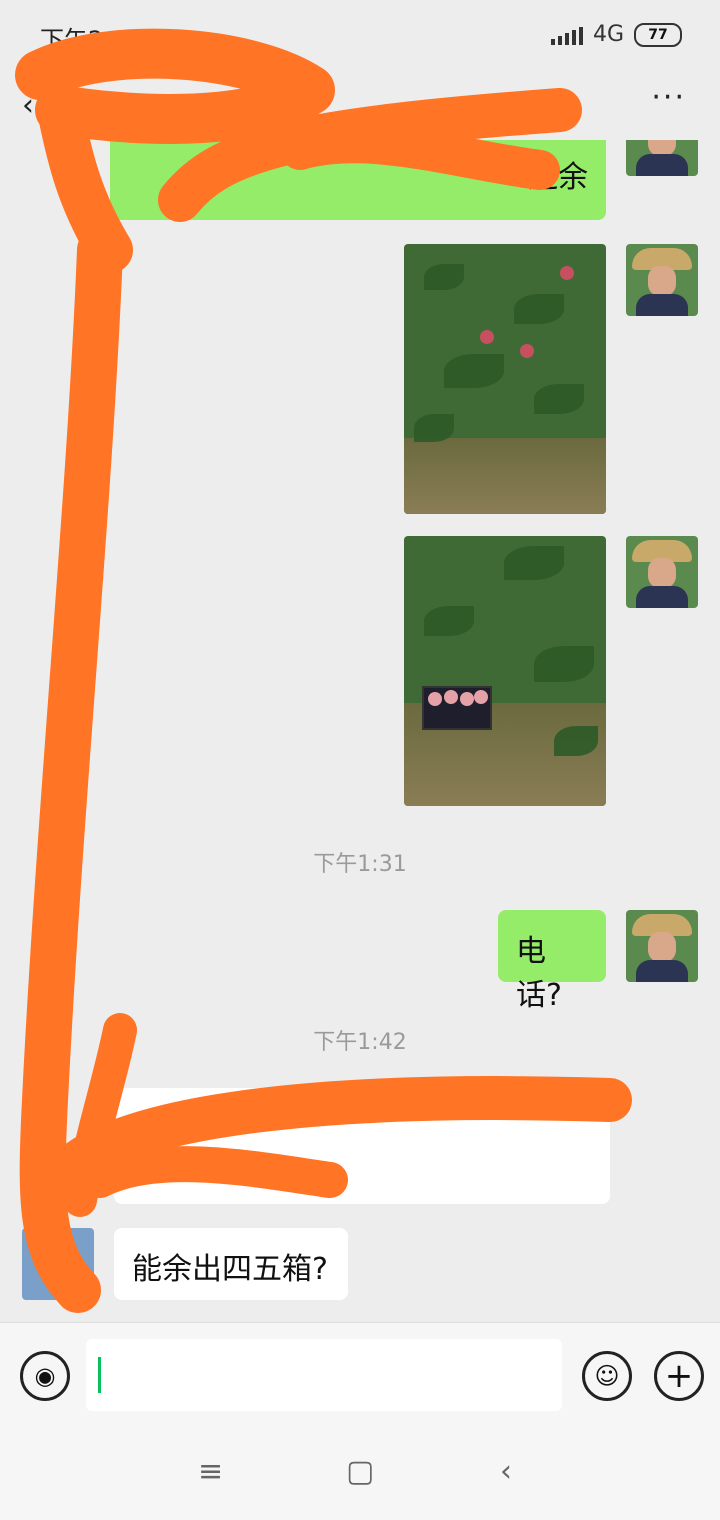 This screenshot has height=1520, width=720. I want to click on plus-icon: +, so click(679, 1376).